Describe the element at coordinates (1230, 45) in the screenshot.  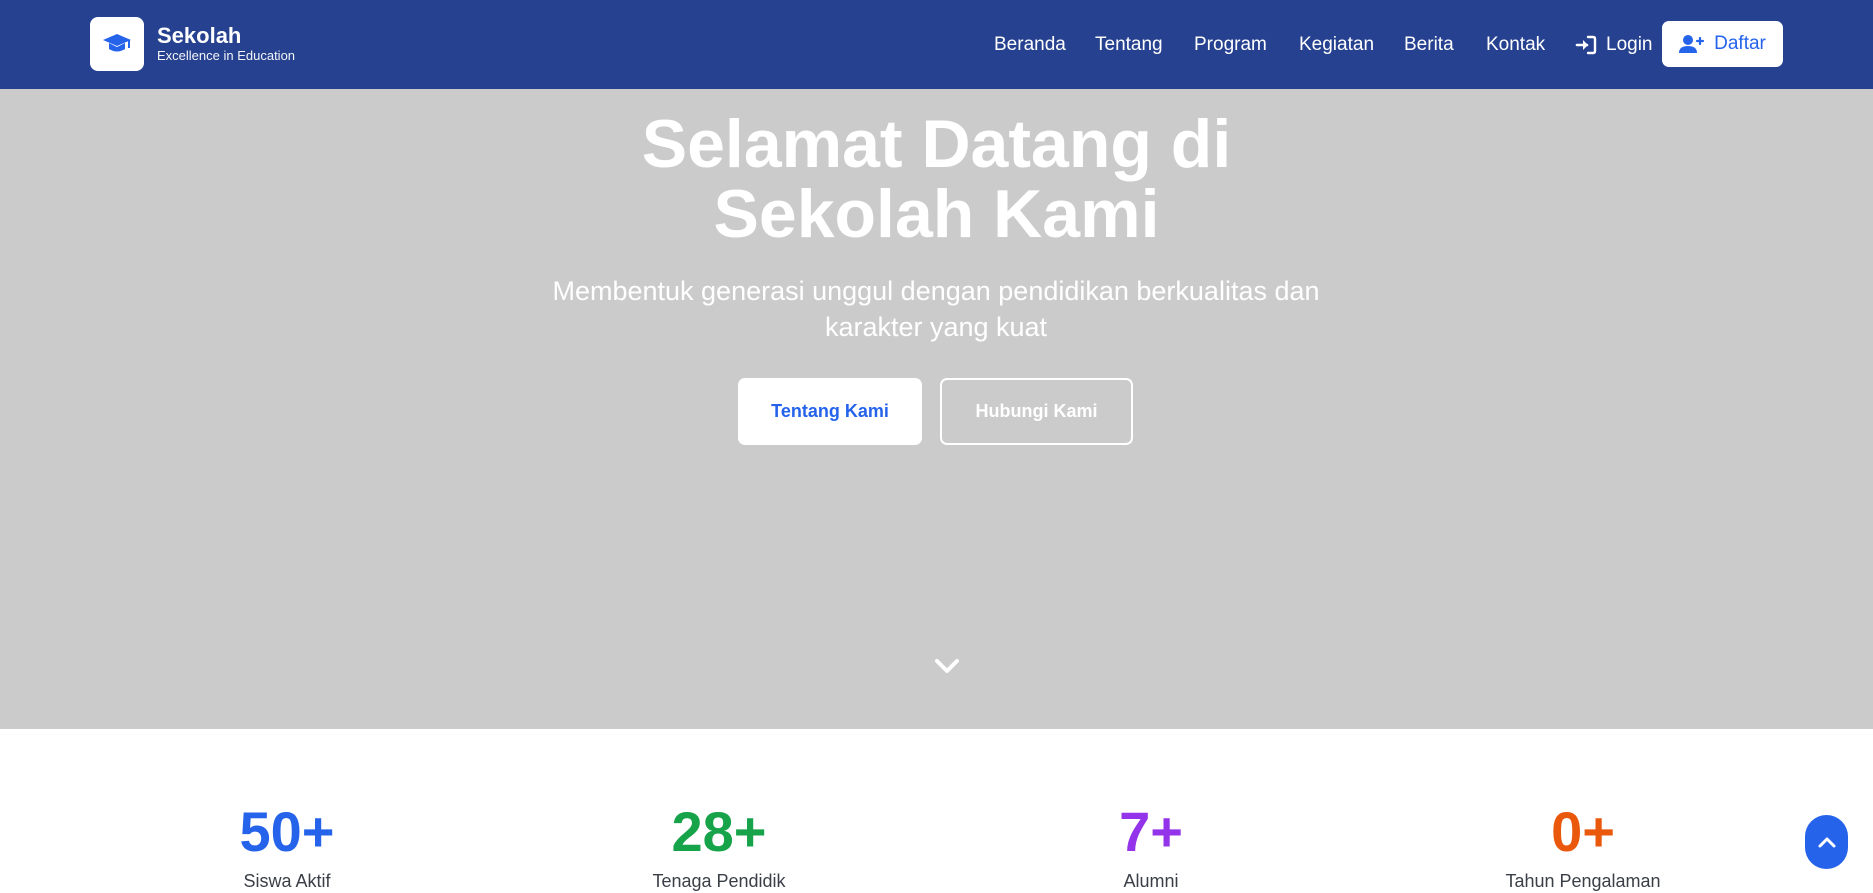
I see `nav-item-program: Program` at that location.